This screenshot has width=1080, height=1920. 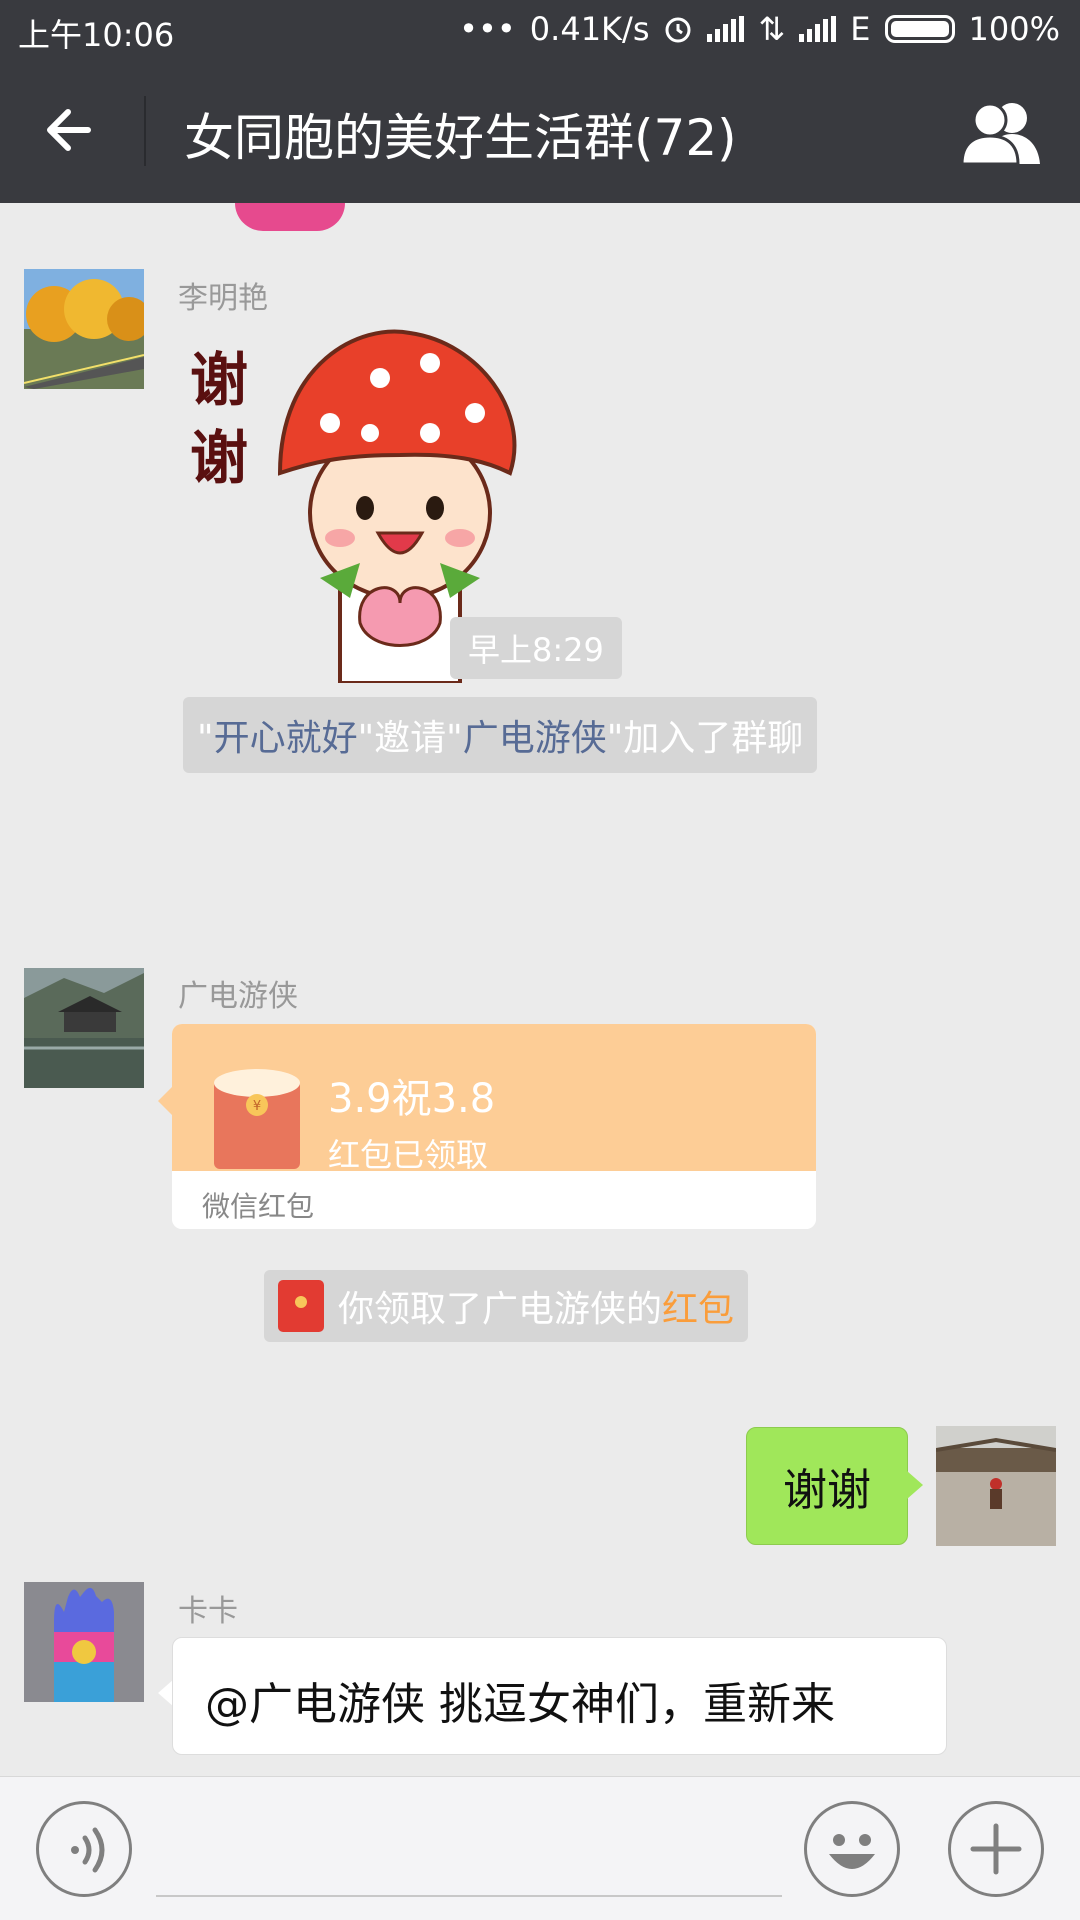 I want to click on status-time: 上午10:06, so click(x=96, y=35).